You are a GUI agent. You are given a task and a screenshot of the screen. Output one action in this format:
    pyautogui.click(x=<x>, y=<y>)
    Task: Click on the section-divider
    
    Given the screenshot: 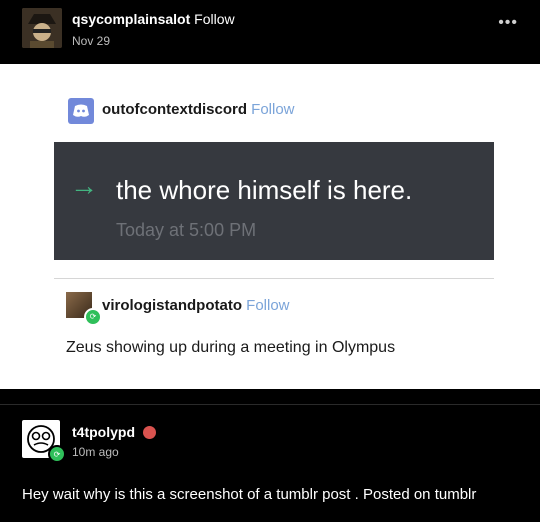 What is the action you would take?
    pyautogui.click(x=270, y=404)
    